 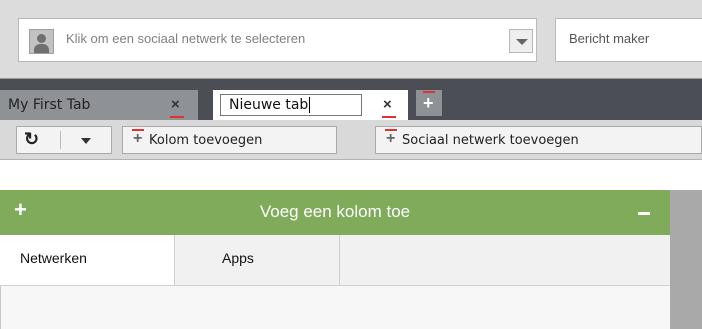 I want to click on tab-my-first-tab: My First Tab ×, so click(x=99, y=105).